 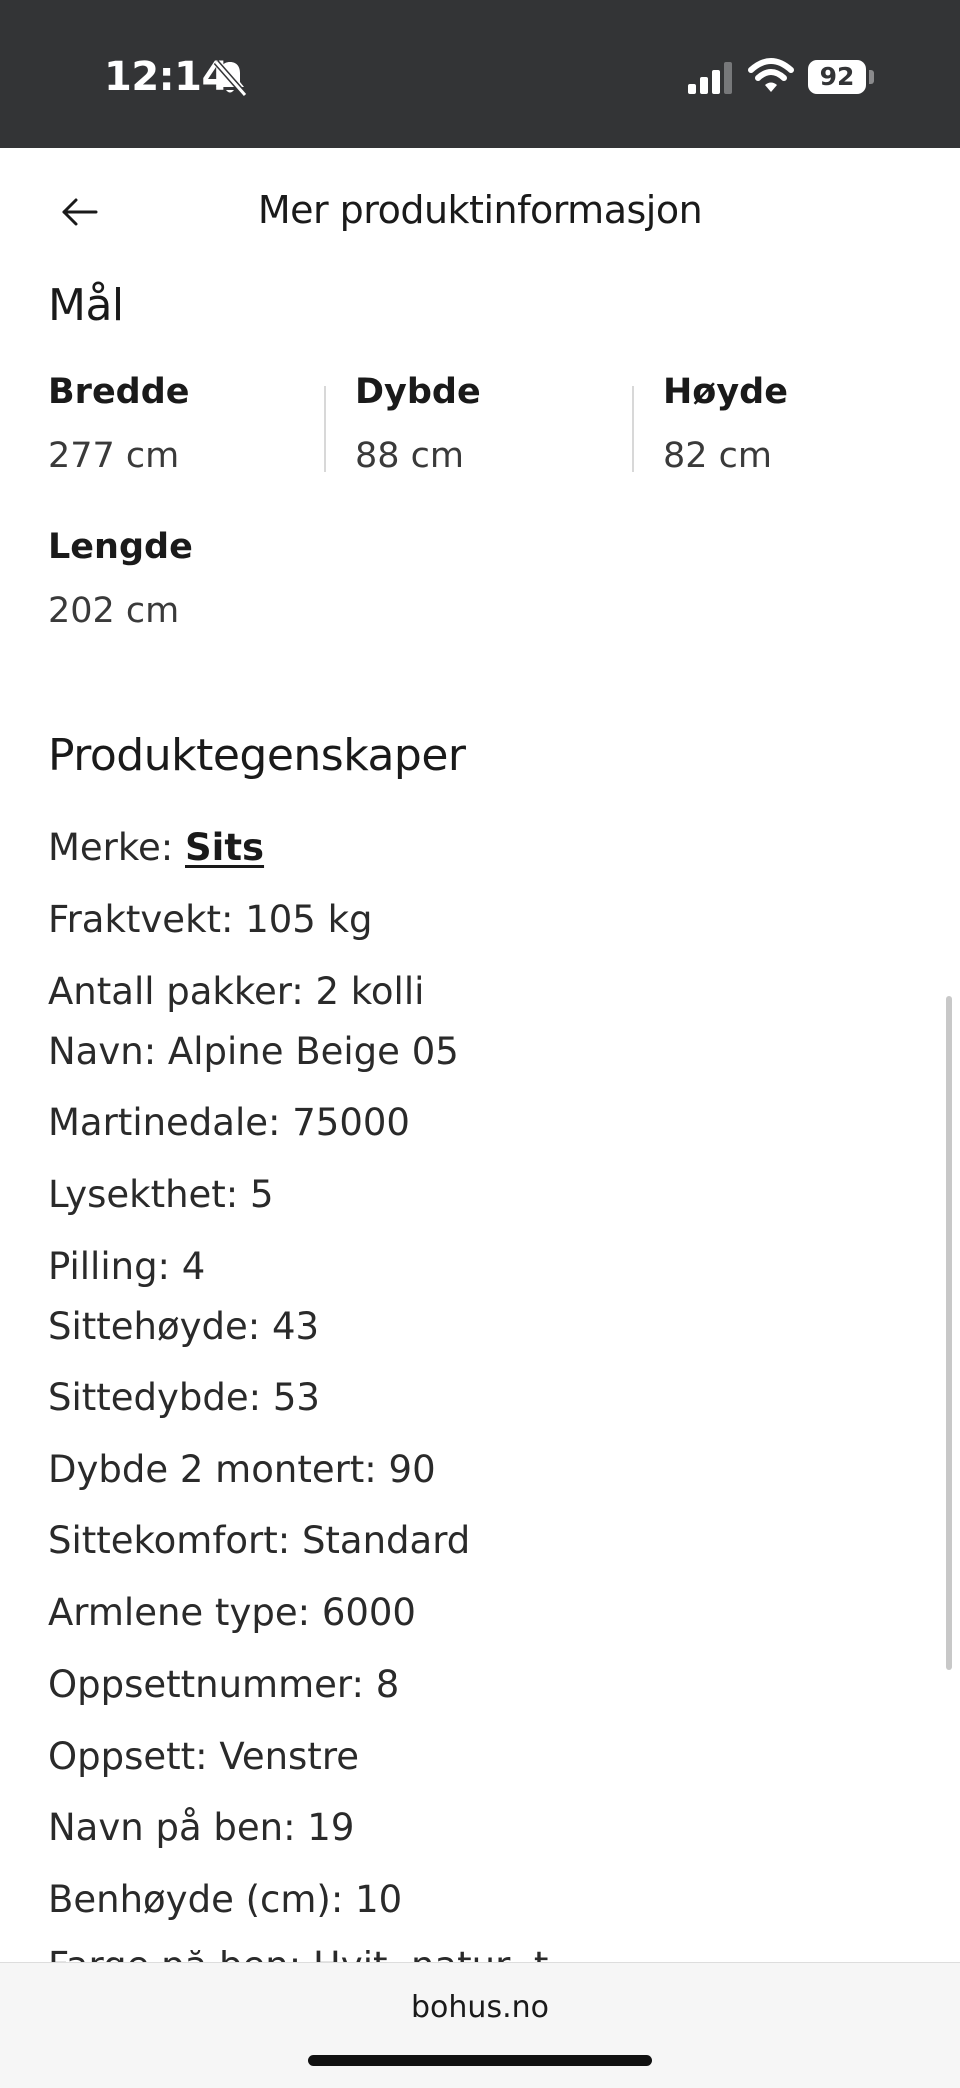 What do you see at coordinates (418, 392) in the screenshot?
I see `depth-label: Dybde` at bounding box center [418, 392].